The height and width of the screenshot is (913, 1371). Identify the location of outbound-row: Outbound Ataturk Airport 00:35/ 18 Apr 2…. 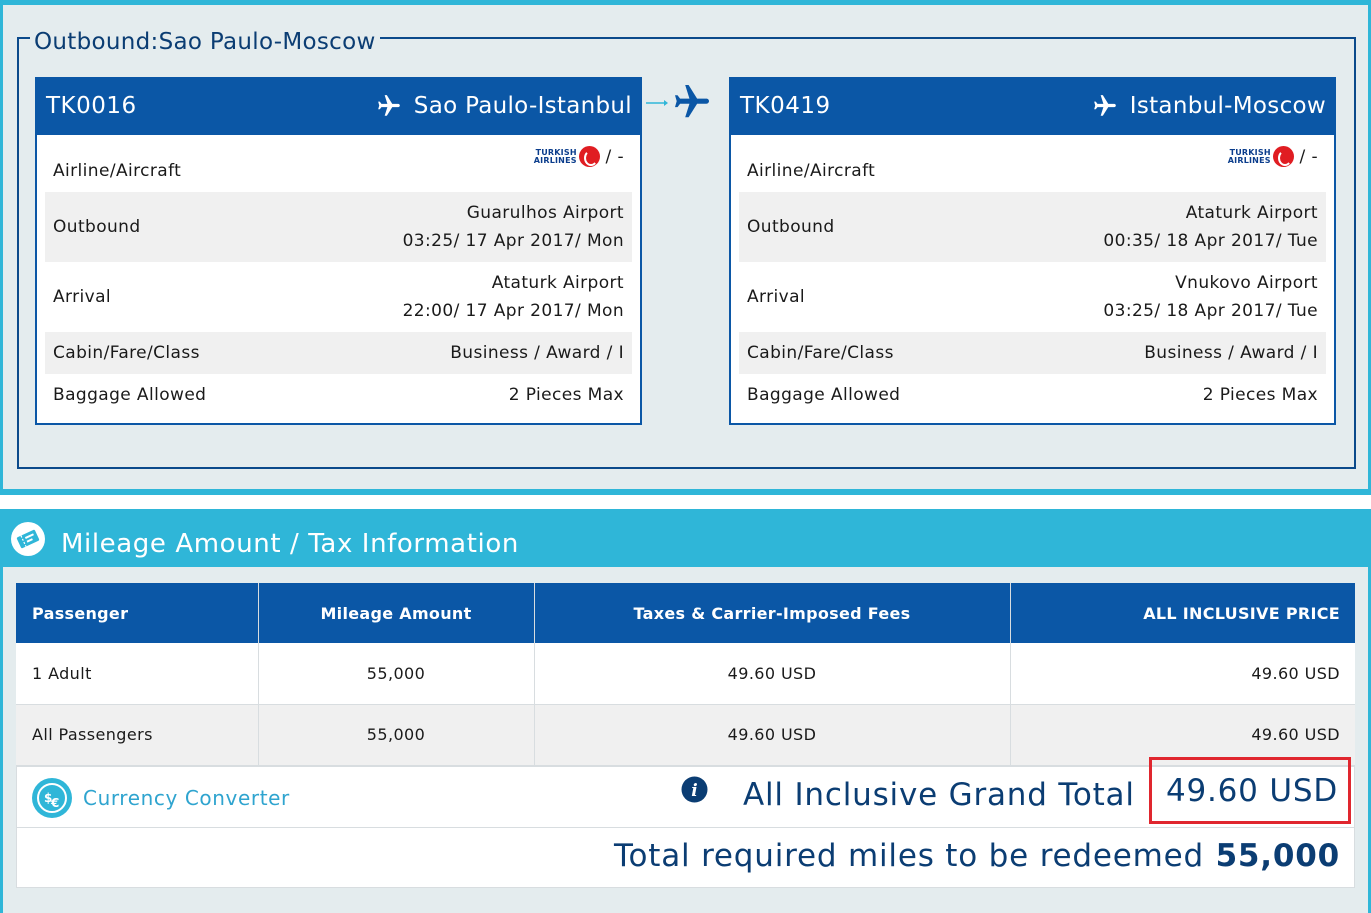
(1032, 227).